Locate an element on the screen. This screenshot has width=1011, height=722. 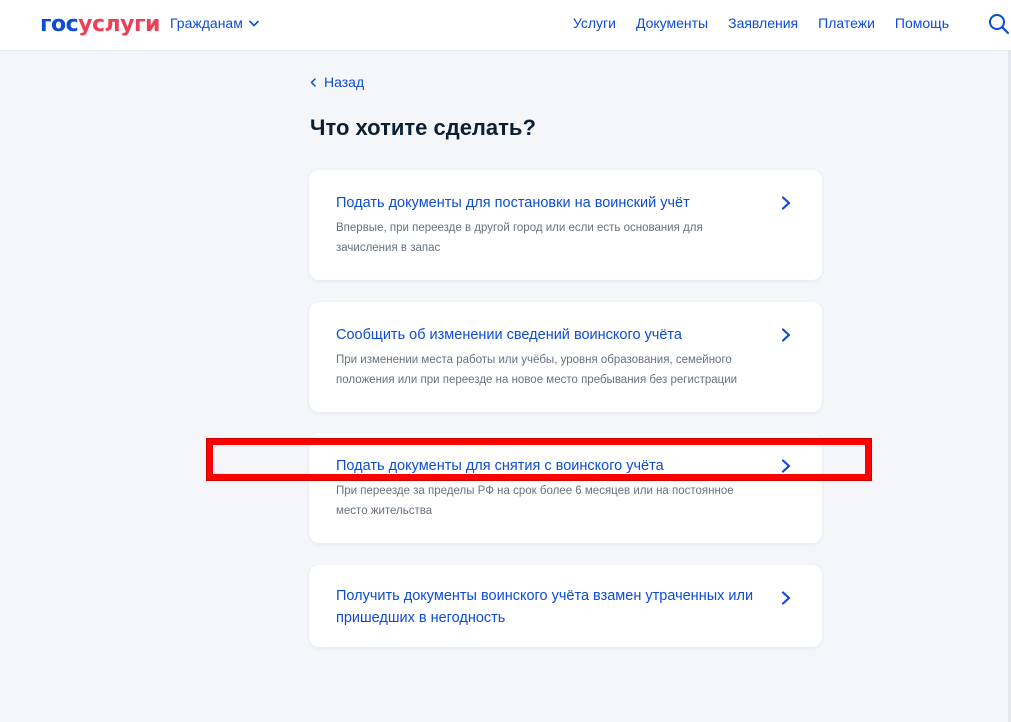
back-chevron-icon is located at coordinates (313, 82).